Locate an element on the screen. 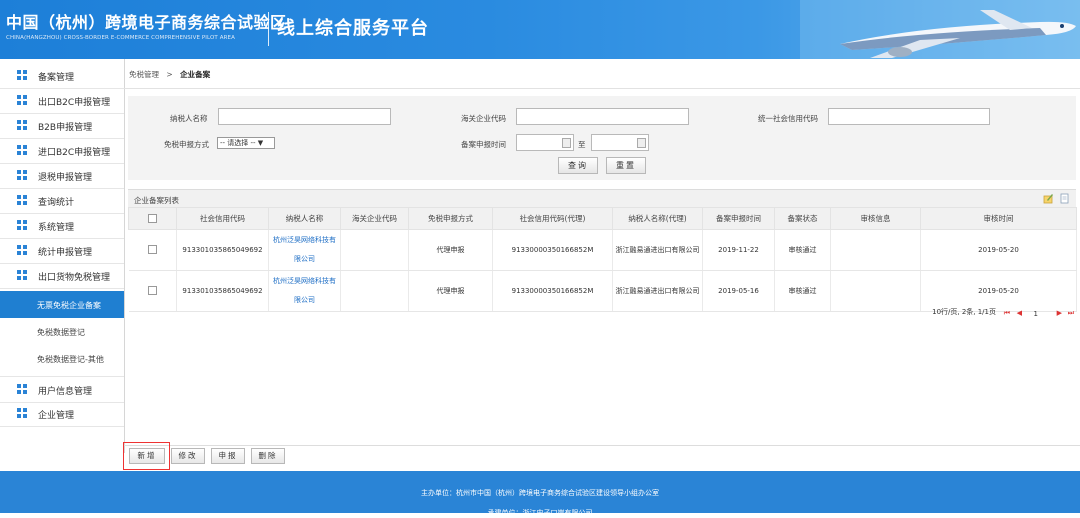 This screenshot has height=518, width=1080. sidebar-item-export-b2c: 出口B2C申报管理 is located at coordinates (62, 101).